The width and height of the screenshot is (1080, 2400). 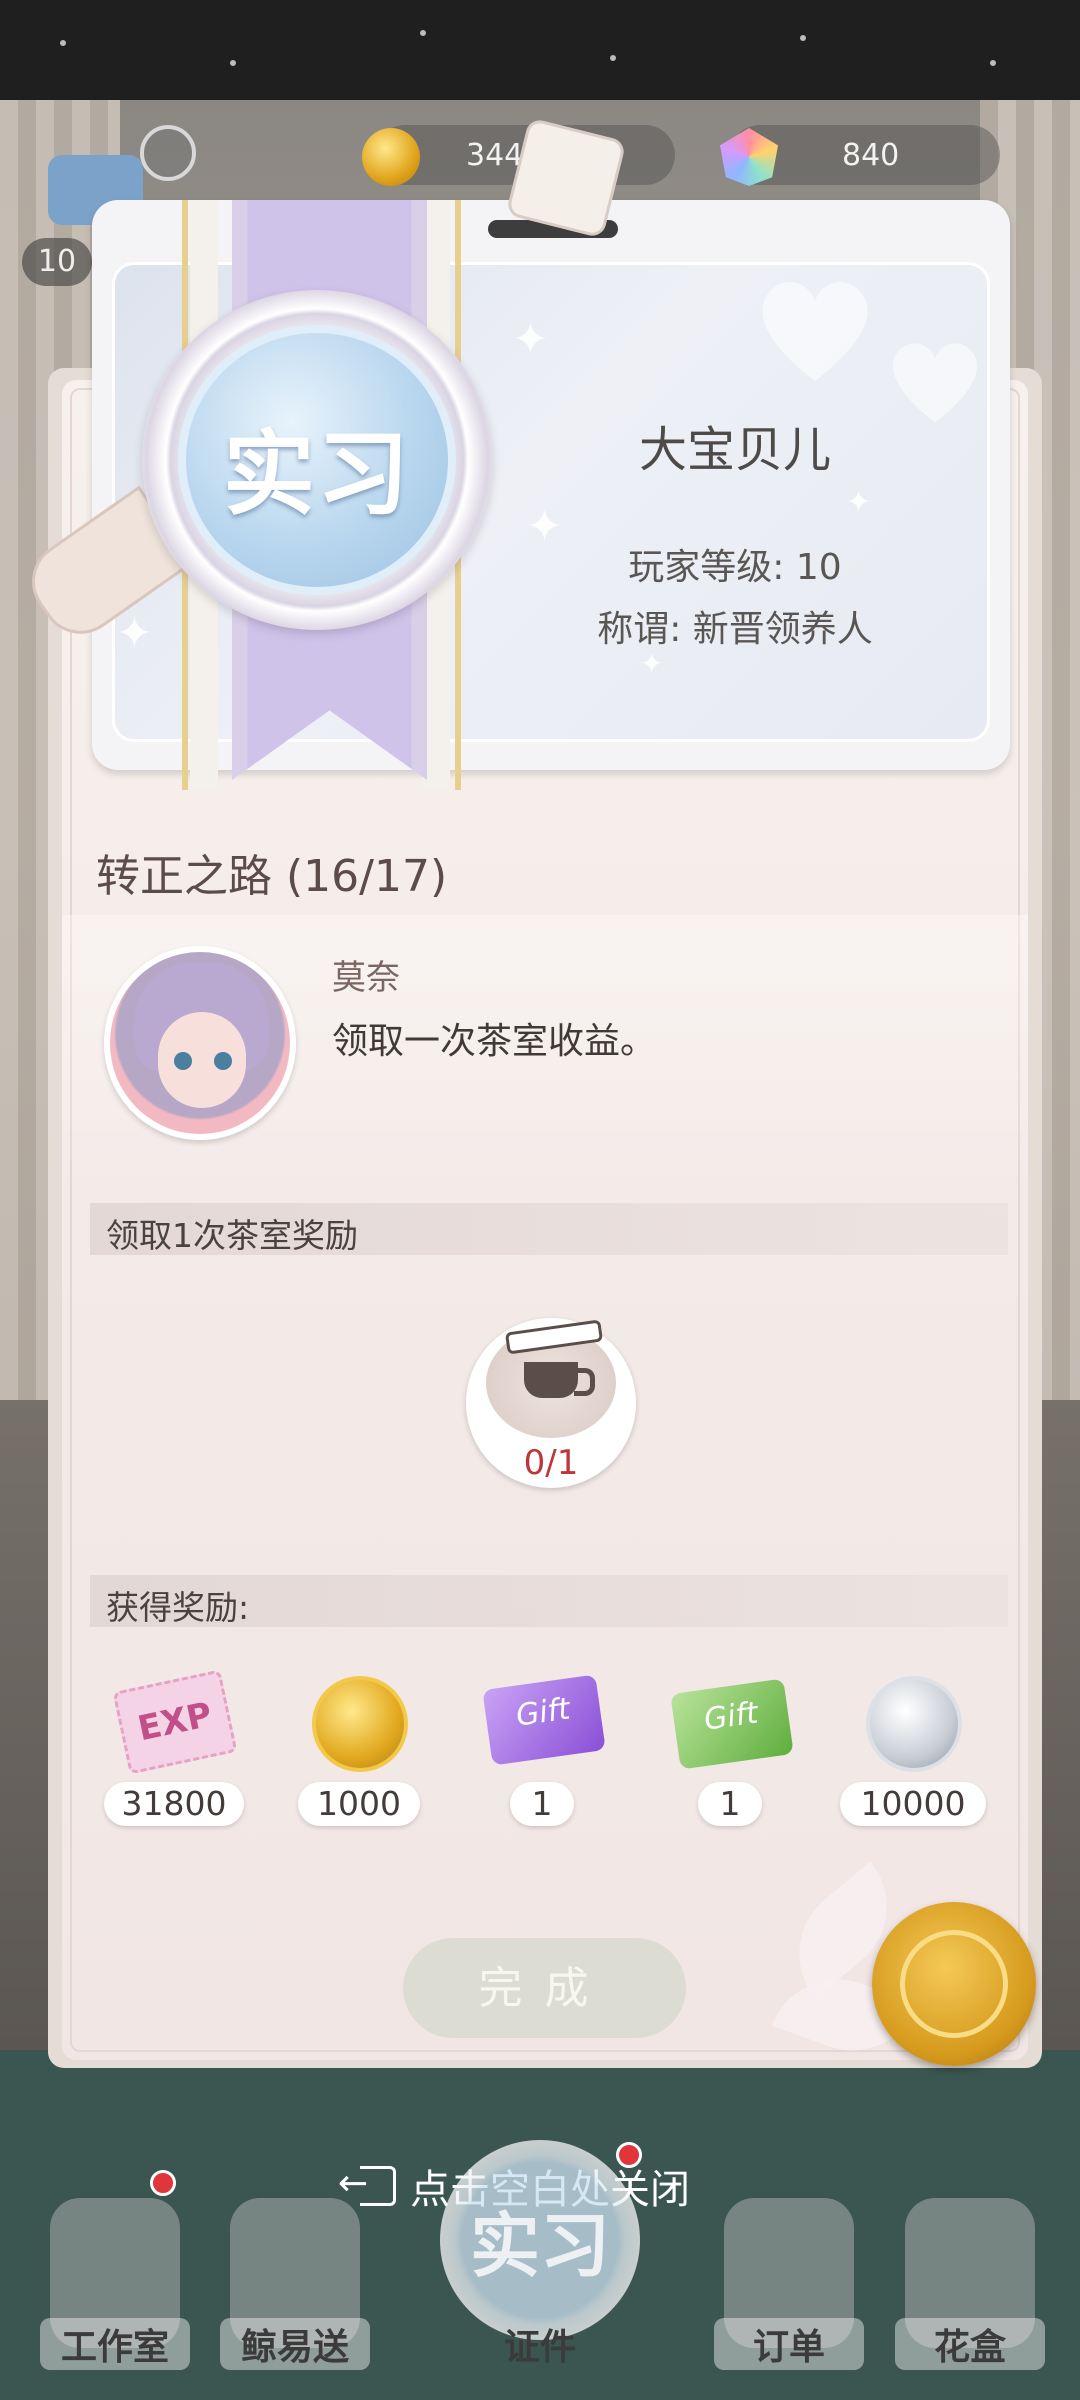 What do you see at coordinates (789, 2344) in the screenshot?
I see `nav-label: 订单` at bounding box center [789, 2344].